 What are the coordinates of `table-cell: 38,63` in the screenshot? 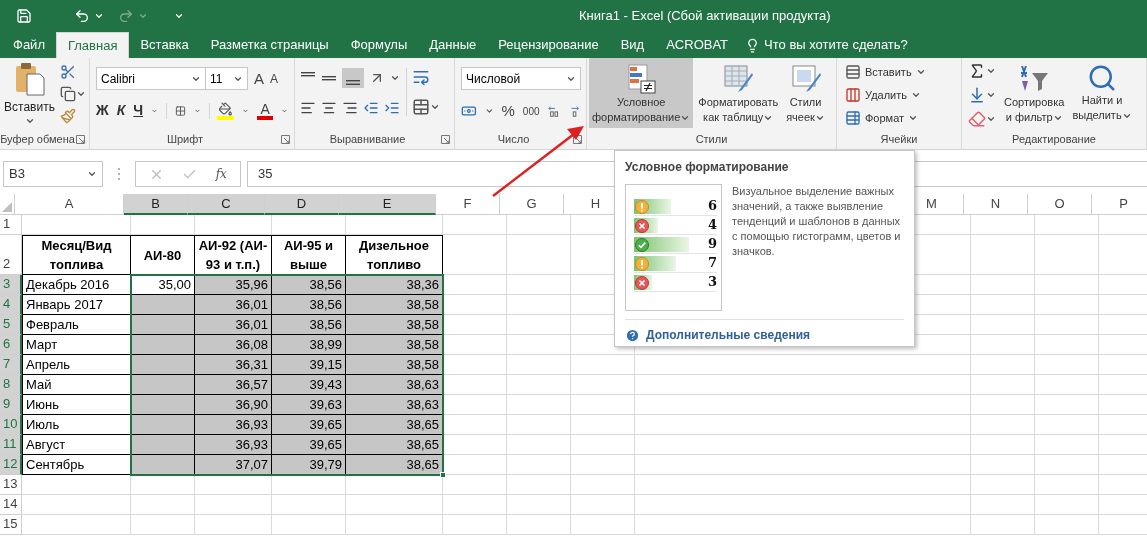 It's located at (394, 405).